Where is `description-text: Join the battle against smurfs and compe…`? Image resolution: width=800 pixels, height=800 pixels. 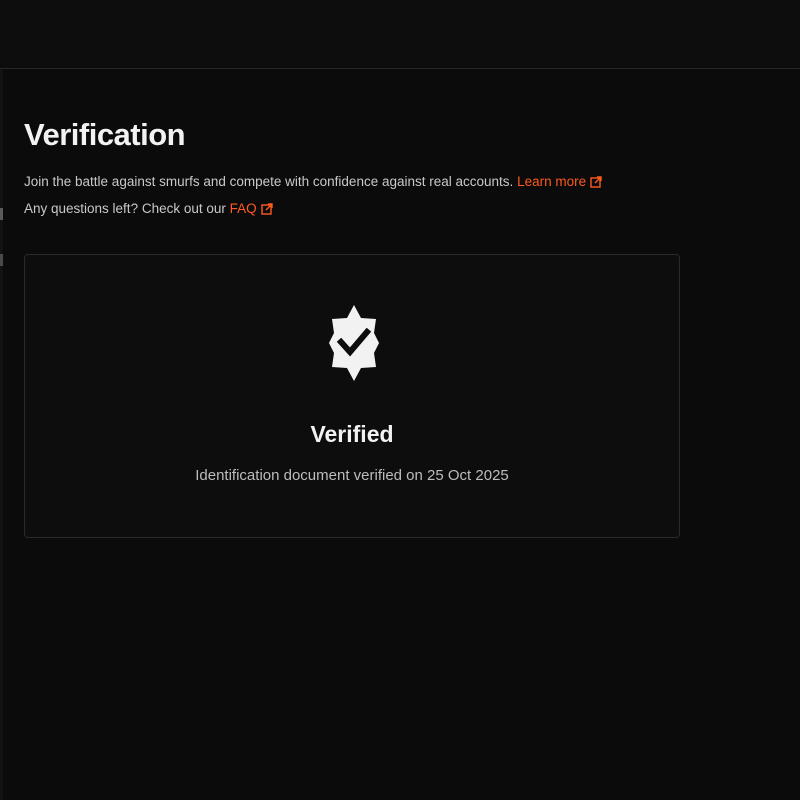
description-text: Join the battle against smurfs and compe… is located at coordinates (269, 181).